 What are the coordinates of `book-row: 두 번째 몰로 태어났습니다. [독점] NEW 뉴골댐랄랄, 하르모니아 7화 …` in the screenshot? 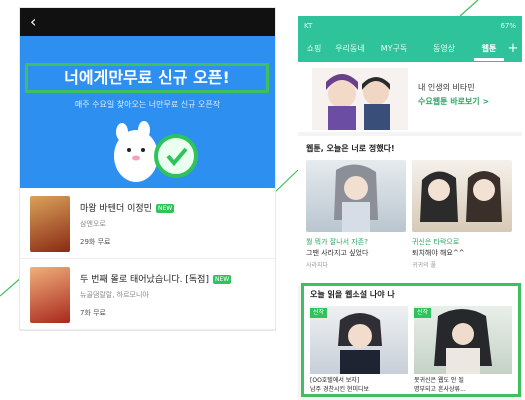 It's located at (147, 294).